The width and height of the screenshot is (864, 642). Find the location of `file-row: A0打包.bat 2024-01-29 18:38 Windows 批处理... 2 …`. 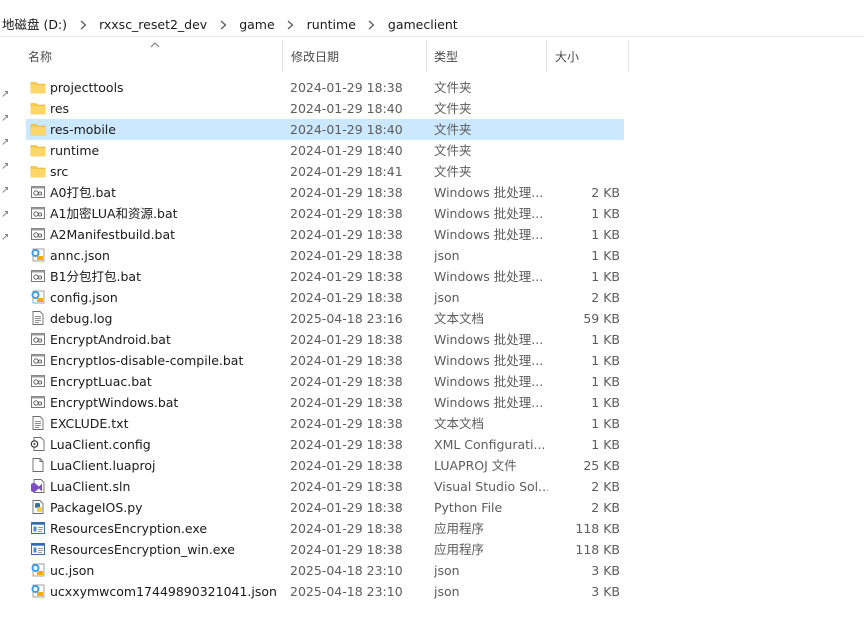

file-row: A0打包.bat 2024-01-29 18:38 Windows 批处理... 2 … is located at coordinates (325, 192).